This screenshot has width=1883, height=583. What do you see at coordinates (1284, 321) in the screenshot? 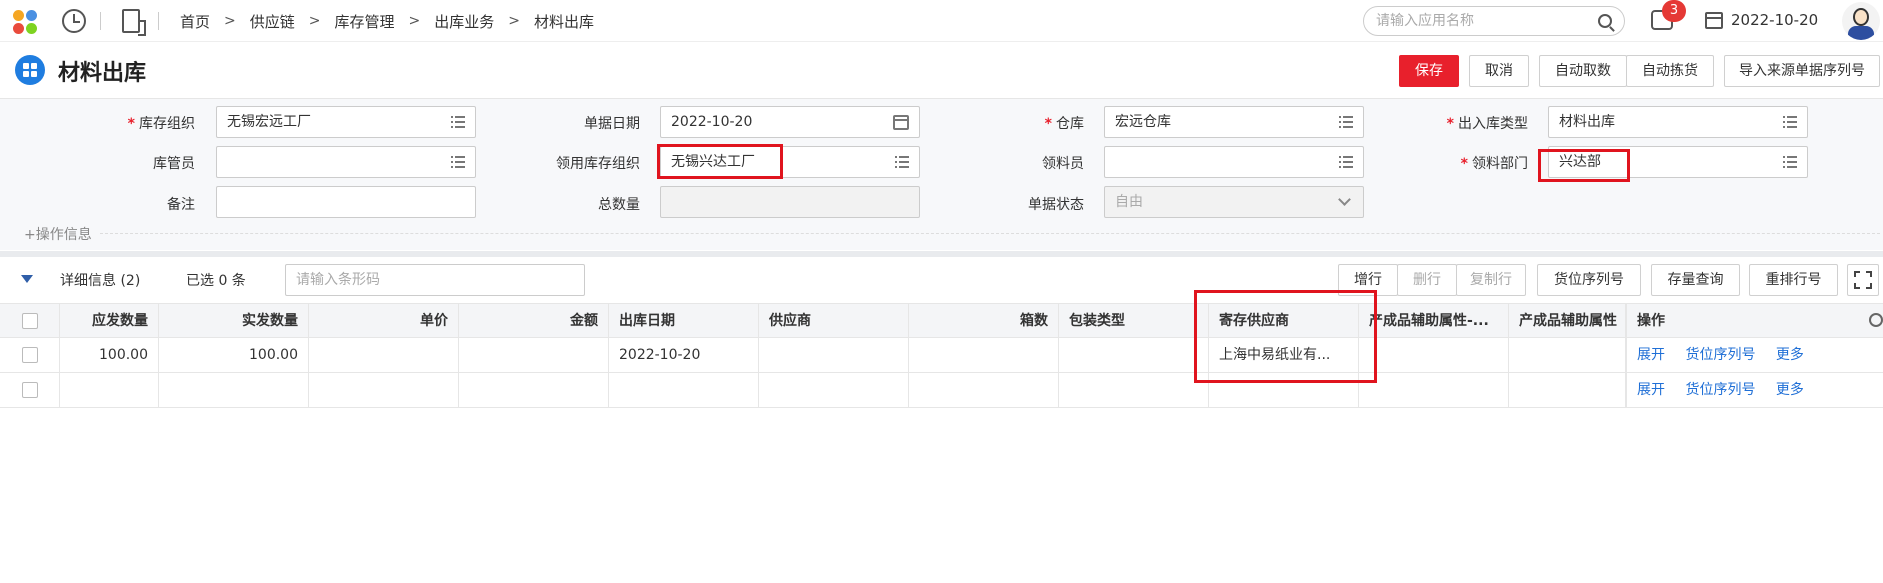
I see `col-consign-supplier: 寄存供应商` at bounding box center [1284, 321].